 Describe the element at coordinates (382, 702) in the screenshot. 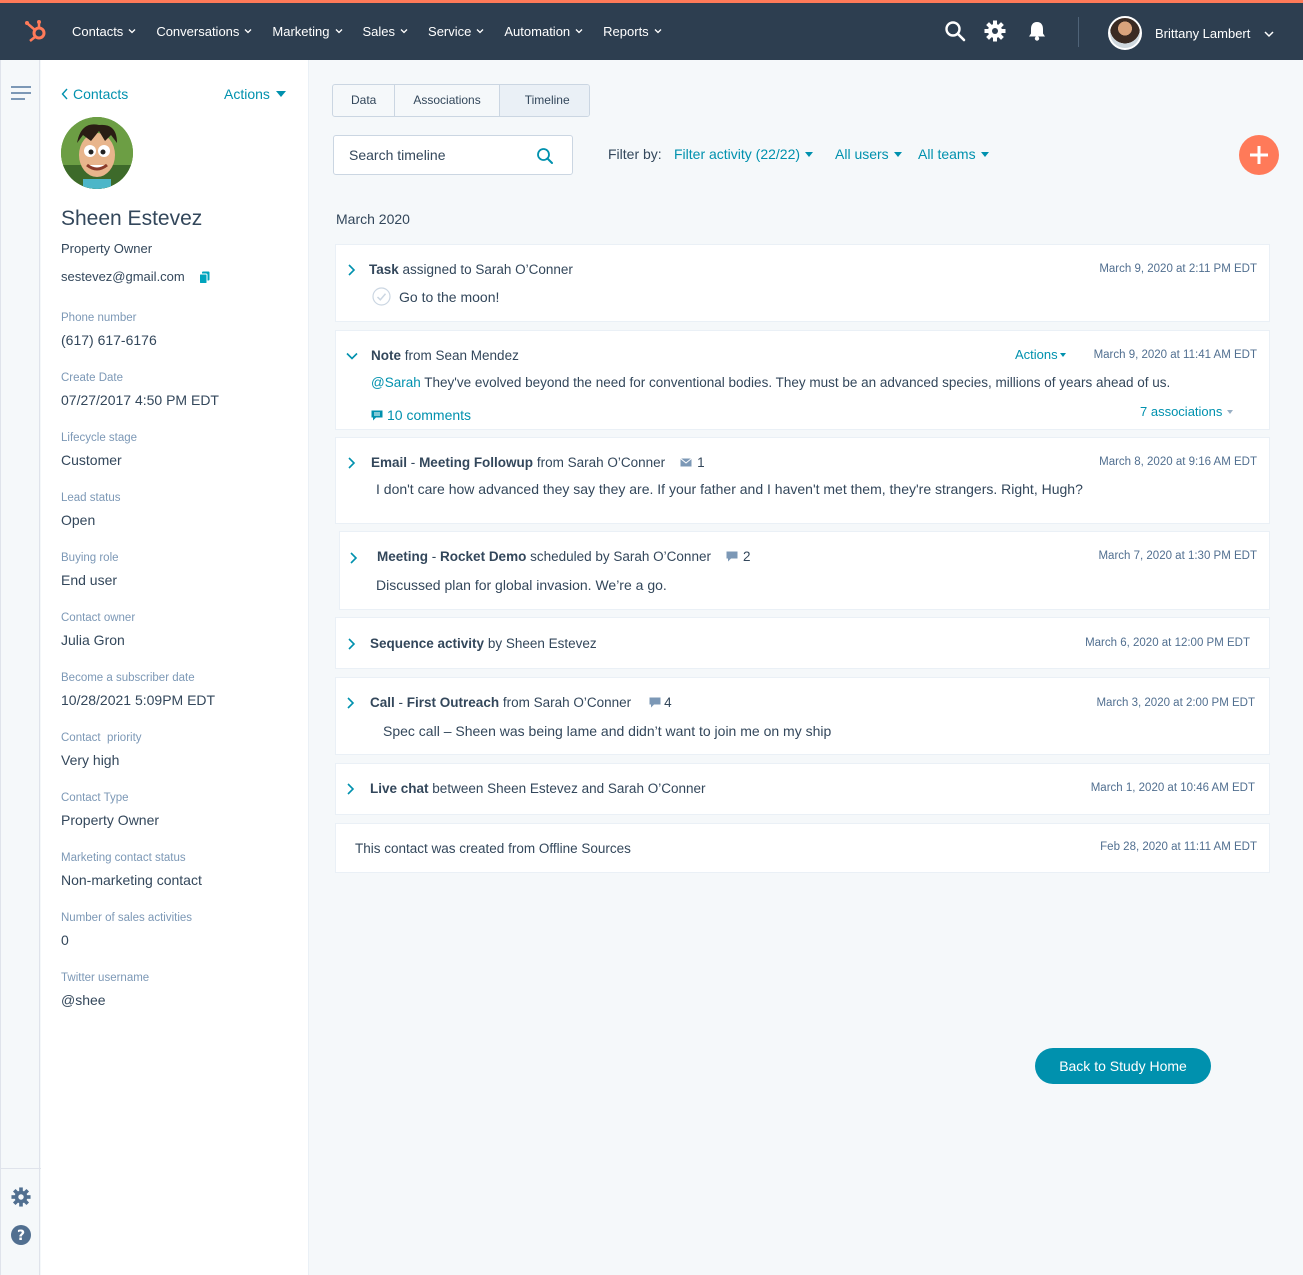

I see `activity-type: Call` at that location.